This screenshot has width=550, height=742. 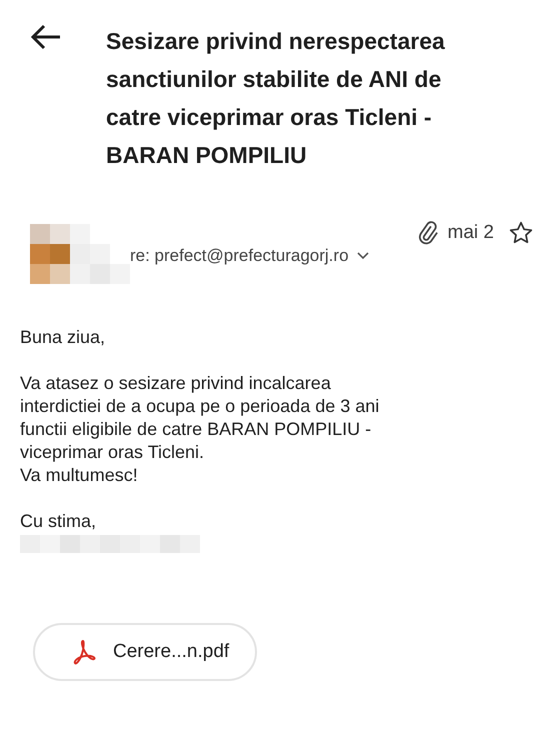 I want to click on body-text: Va atasez o sesizare privind incalcarea, so click(x=176, y=383).